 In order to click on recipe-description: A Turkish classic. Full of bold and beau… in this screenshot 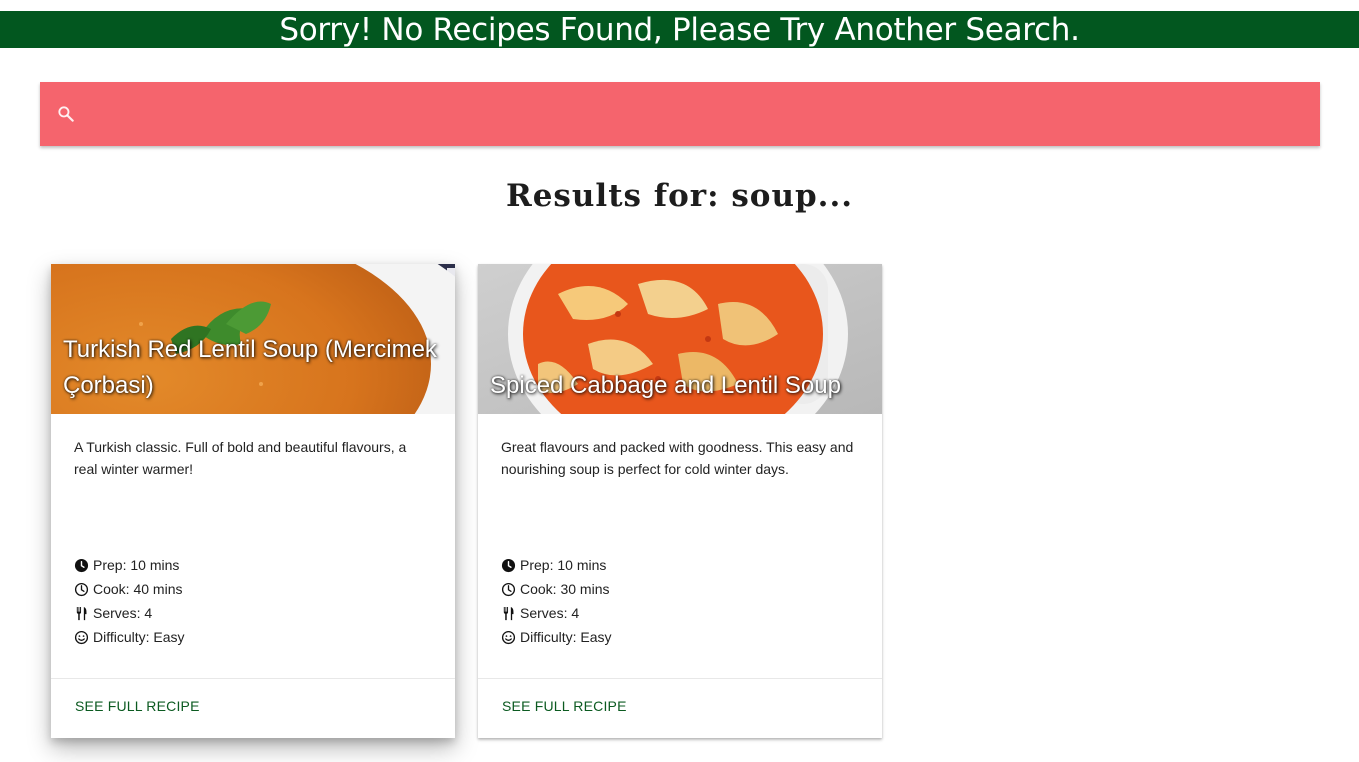, I will do `click(240, 458)`.